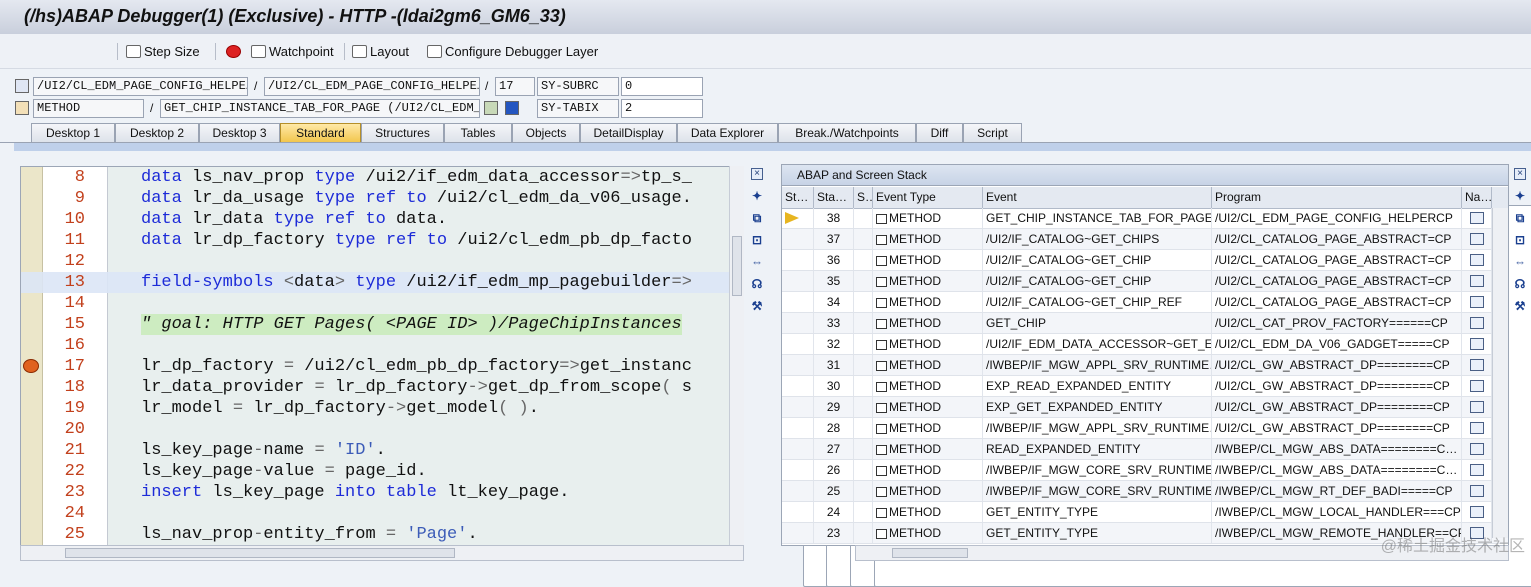  What do you see at coordinates (1097, 197) in the screenshot?
I see `col-event: Event` at bounding box center [1097, 197].